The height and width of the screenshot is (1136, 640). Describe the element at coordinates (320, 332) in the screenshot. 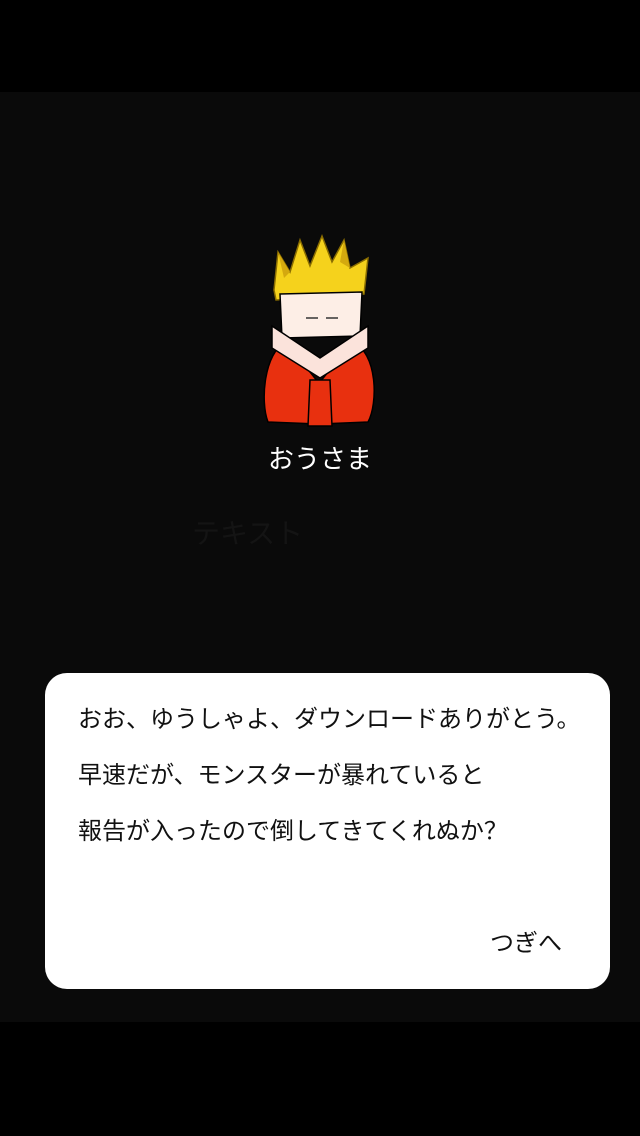

I see `king-icon` at that location.